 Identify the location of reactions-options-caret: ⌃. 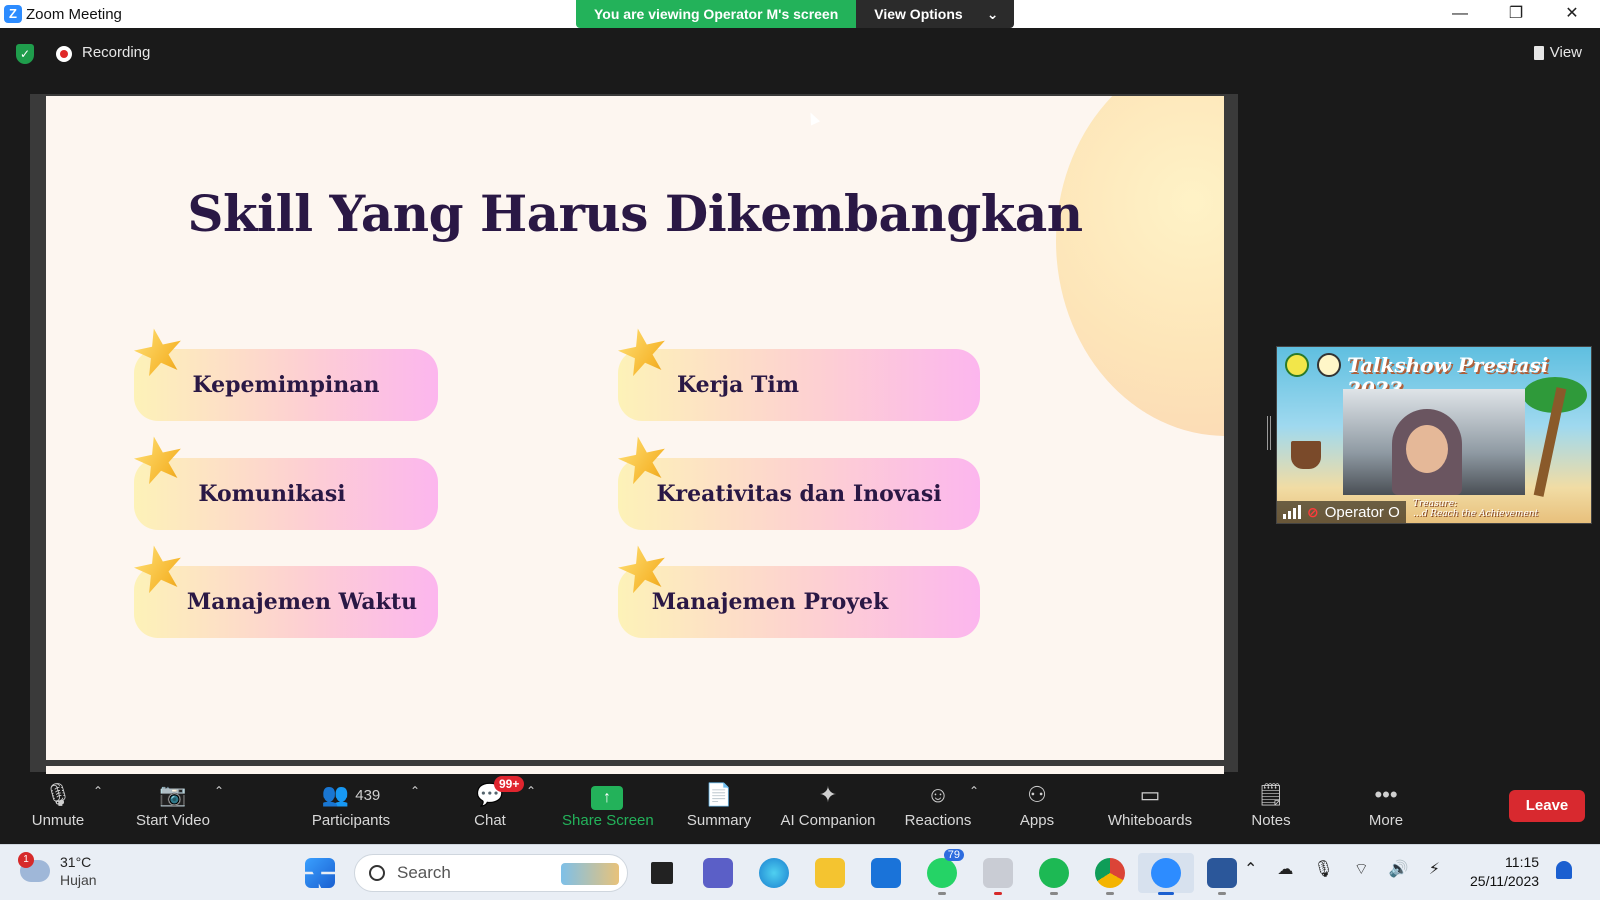
(974, 791).